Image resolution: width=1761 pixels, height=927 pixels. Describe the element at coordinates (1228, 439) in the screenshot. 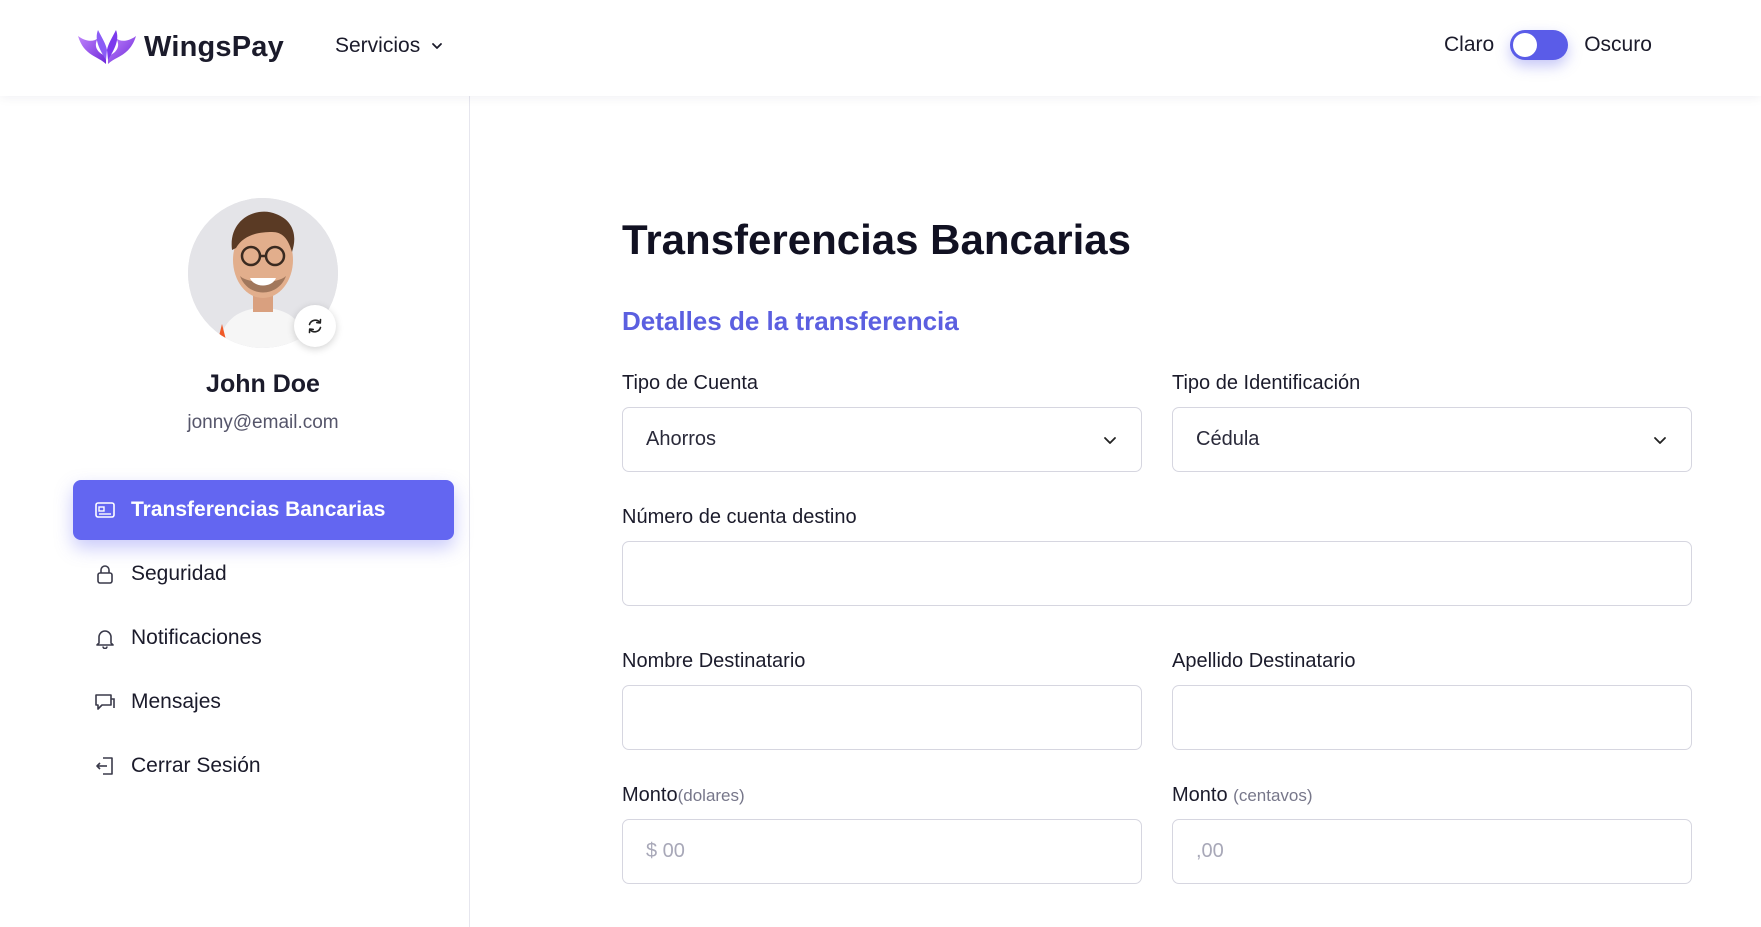

I see `id-type-value: Cédula` at that location.